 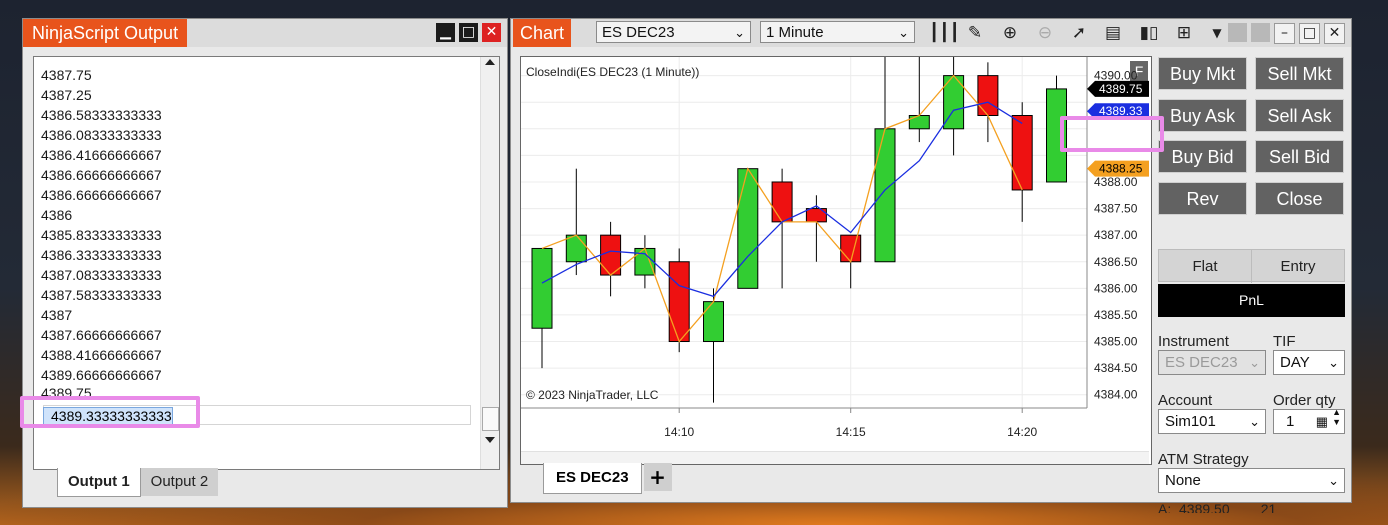 I want to click on minimize-icon: –, so click(x=1284, y=33).